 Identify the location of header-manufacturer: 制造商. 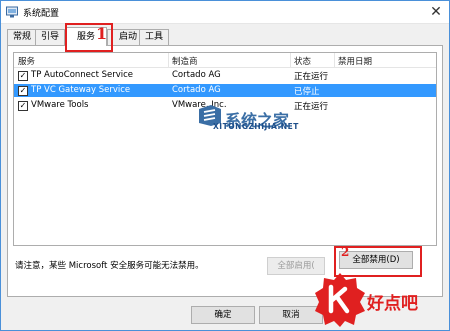
(185, 61).